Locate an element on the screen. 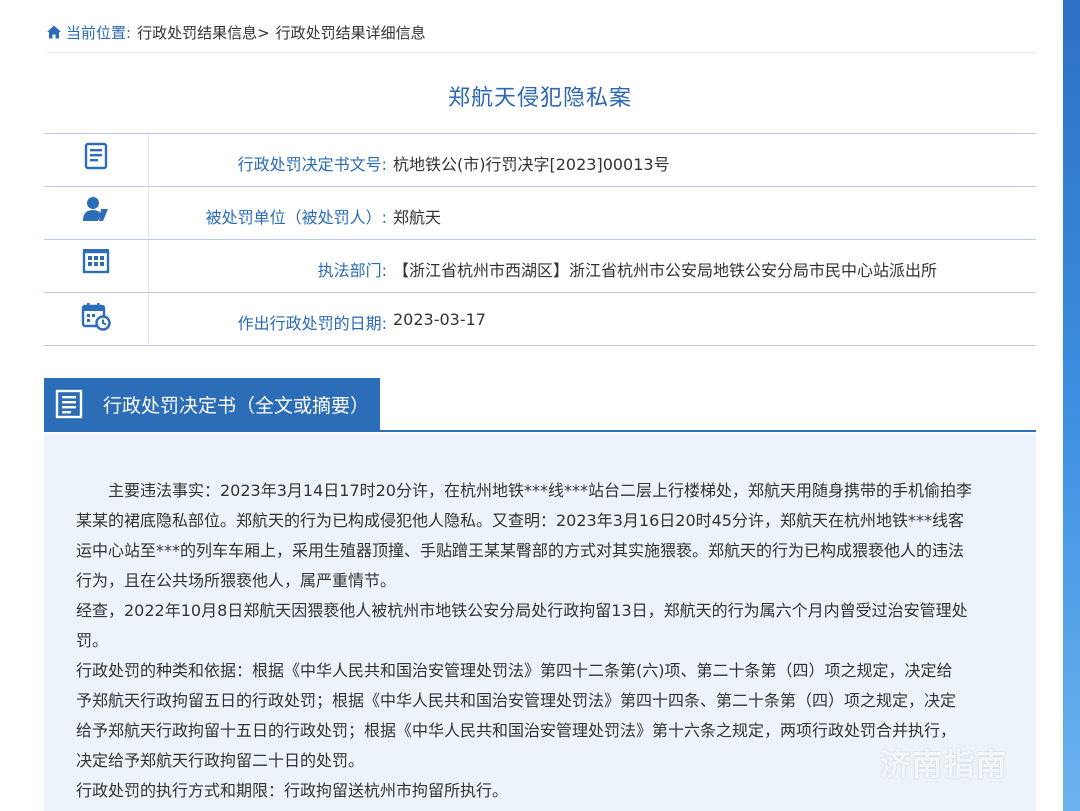 This screenshot has height=811, width=1080. info-value: 杭地铁公(市)行罚决字[2023]00013号 is located at coordinates (531, 164).